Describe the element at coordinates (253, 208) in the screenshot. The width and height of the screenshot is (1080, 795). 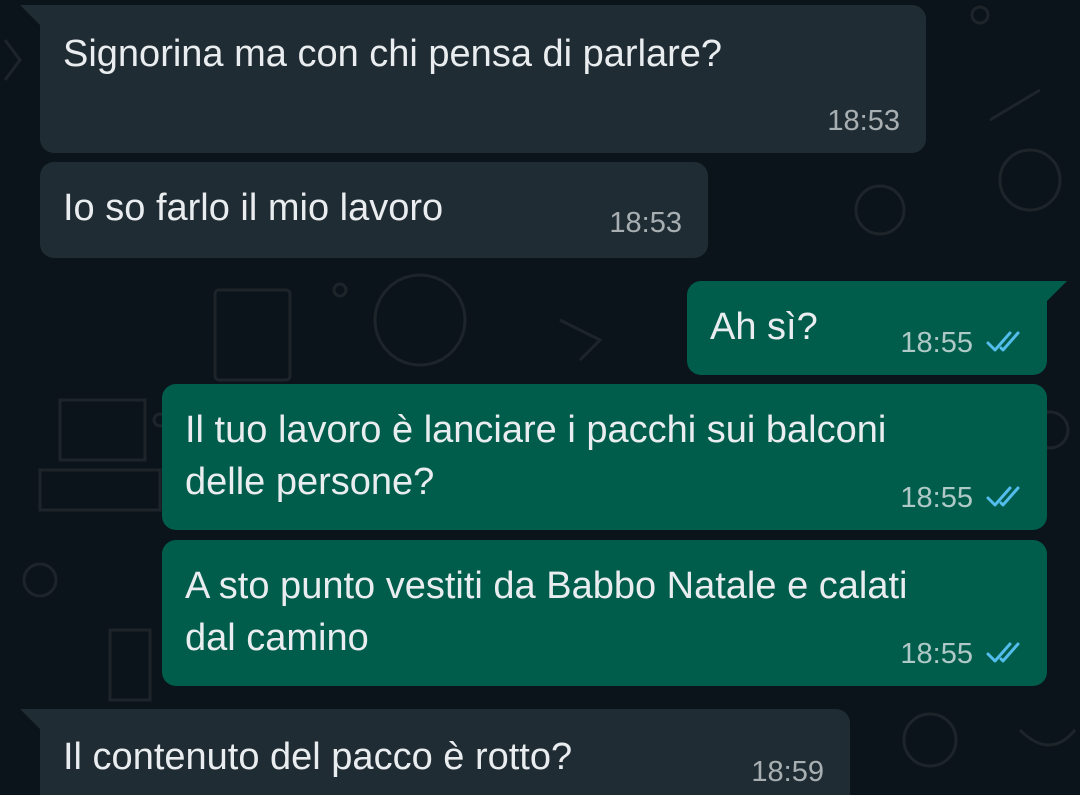
I see `message-text: Io so farlo il mio lavoro` at that location.